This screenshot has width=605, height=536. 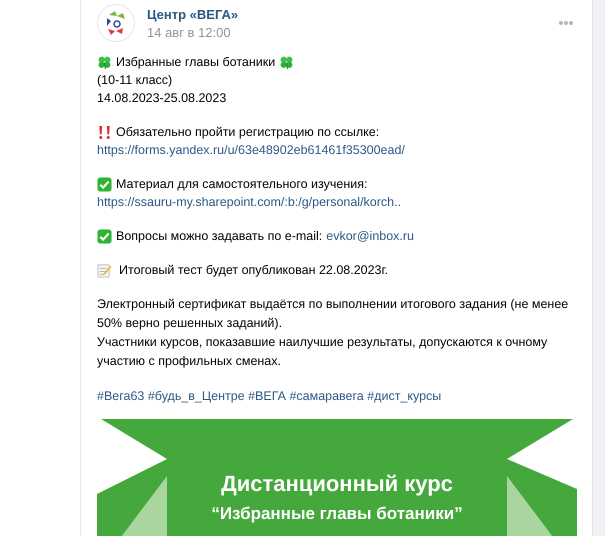 What do you see at coordinates (104, 270) in the screenshot?
I see `memo-icon` at bounding box center [104, 270].